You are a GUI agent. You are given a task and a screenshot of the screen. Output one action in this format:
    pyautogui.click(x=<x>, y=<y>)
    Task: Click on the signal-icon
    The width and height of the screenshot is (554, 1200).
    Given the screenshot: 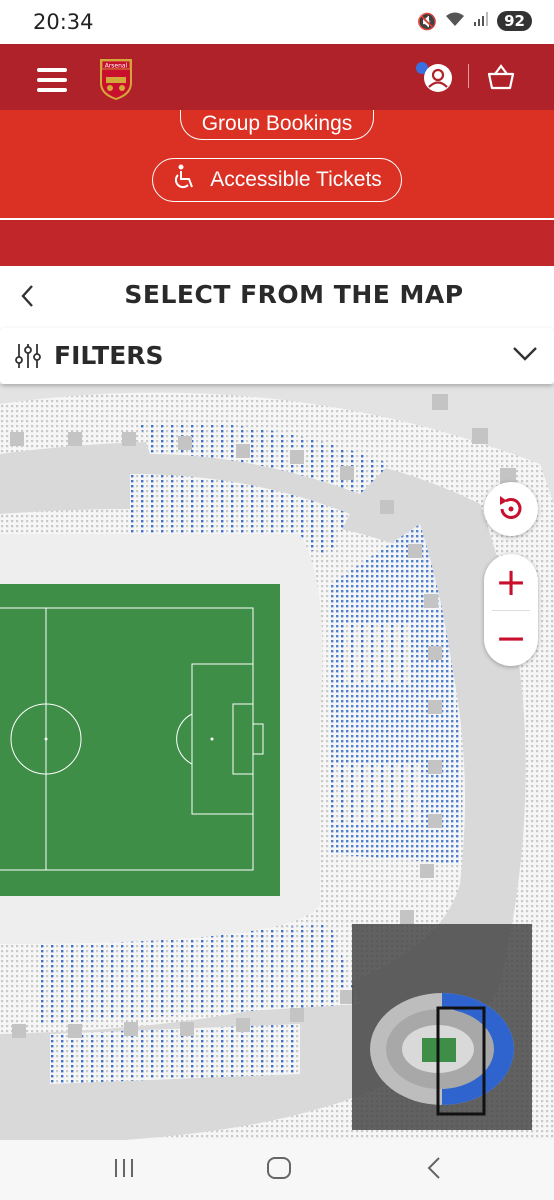 What is the action you would take?
    pyautogui.click(x=481, y=21)
    